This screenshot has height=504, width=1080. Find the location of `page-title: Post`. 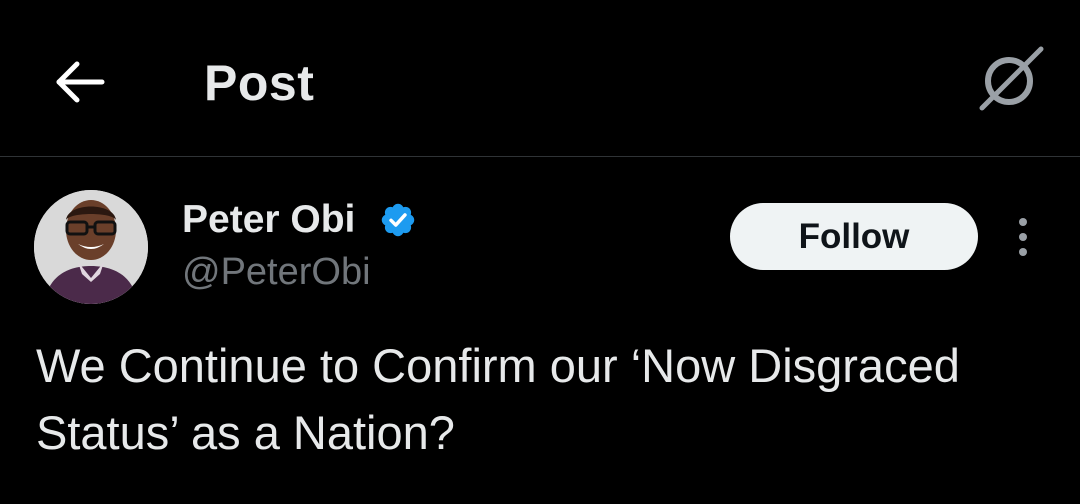

page-title: Post is located at coordinates (259, 83).